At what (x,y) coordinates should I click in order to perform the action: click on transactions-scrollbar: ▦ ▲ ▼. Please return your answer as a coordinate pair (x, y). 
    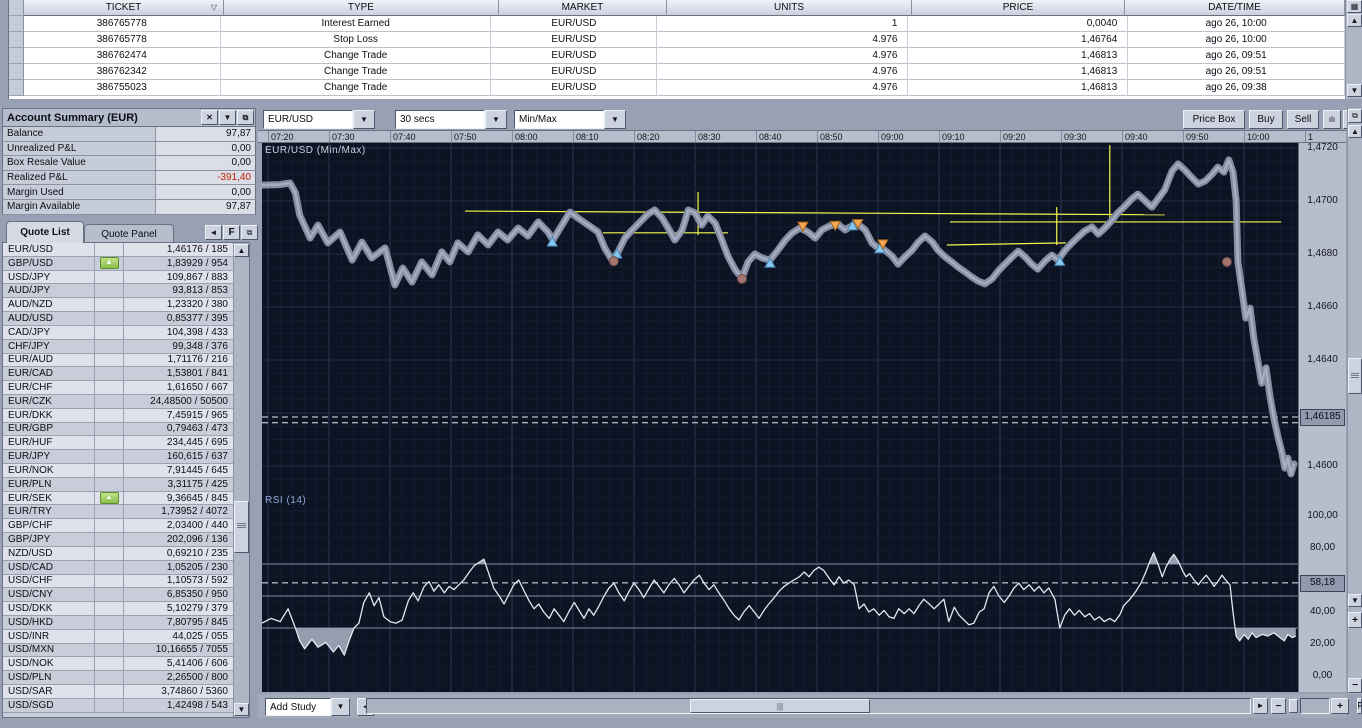
    Looking at the image, I should click on (1353, 49).